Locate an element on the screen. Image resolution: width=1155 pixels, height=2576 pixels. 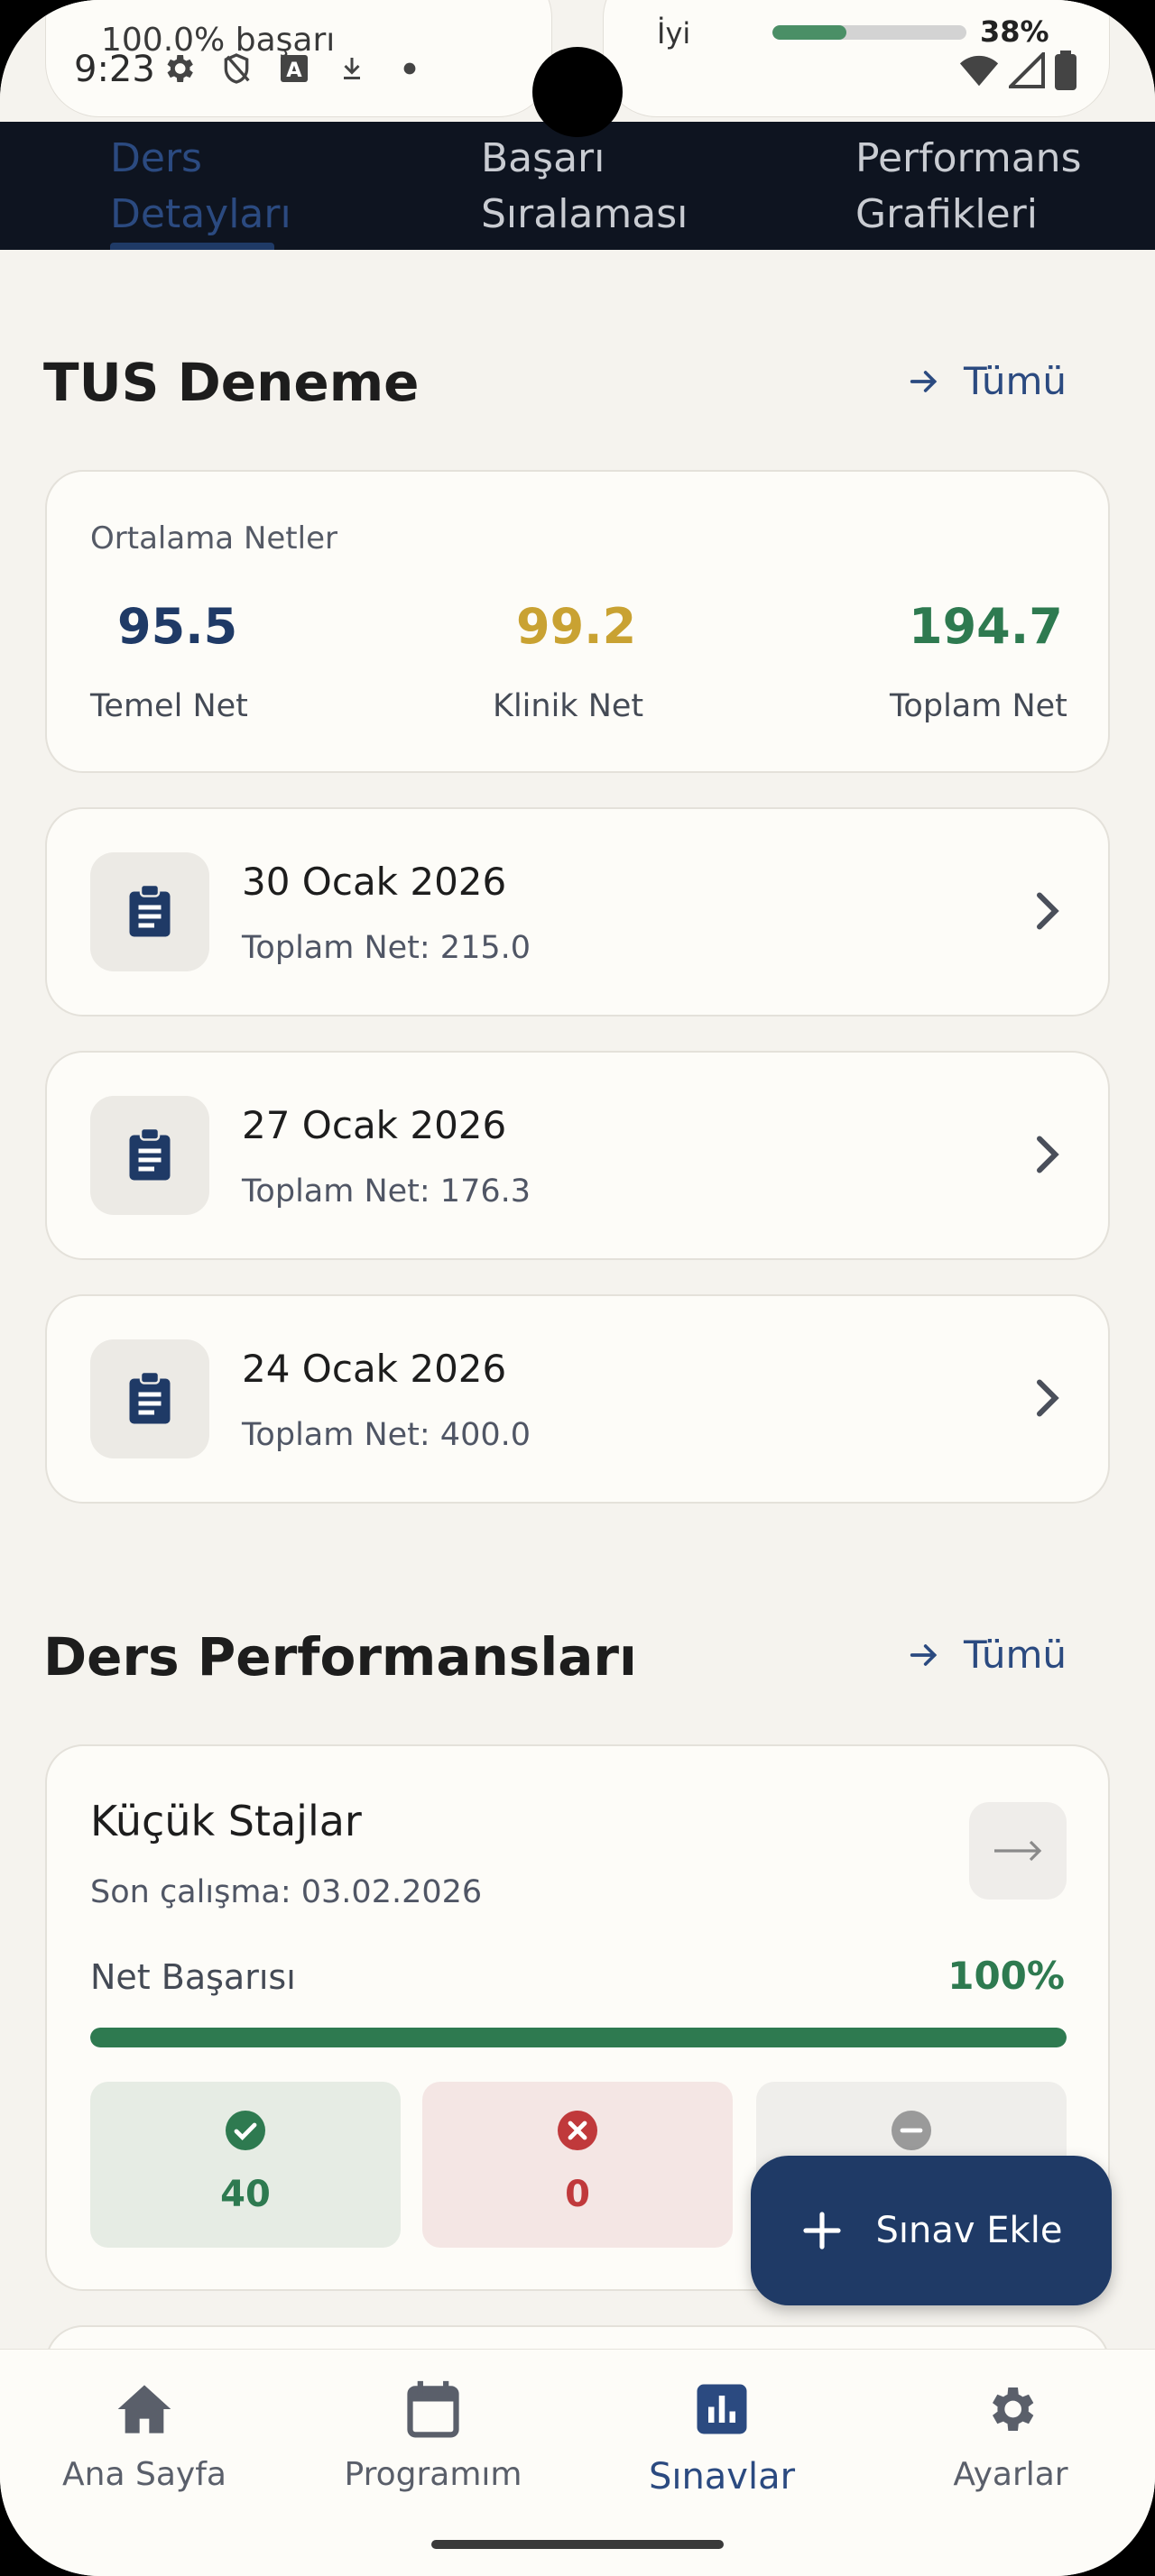
status-bar: 100.0% başarı 9:23 A İyi 38% is located at coordinates (577, 68).